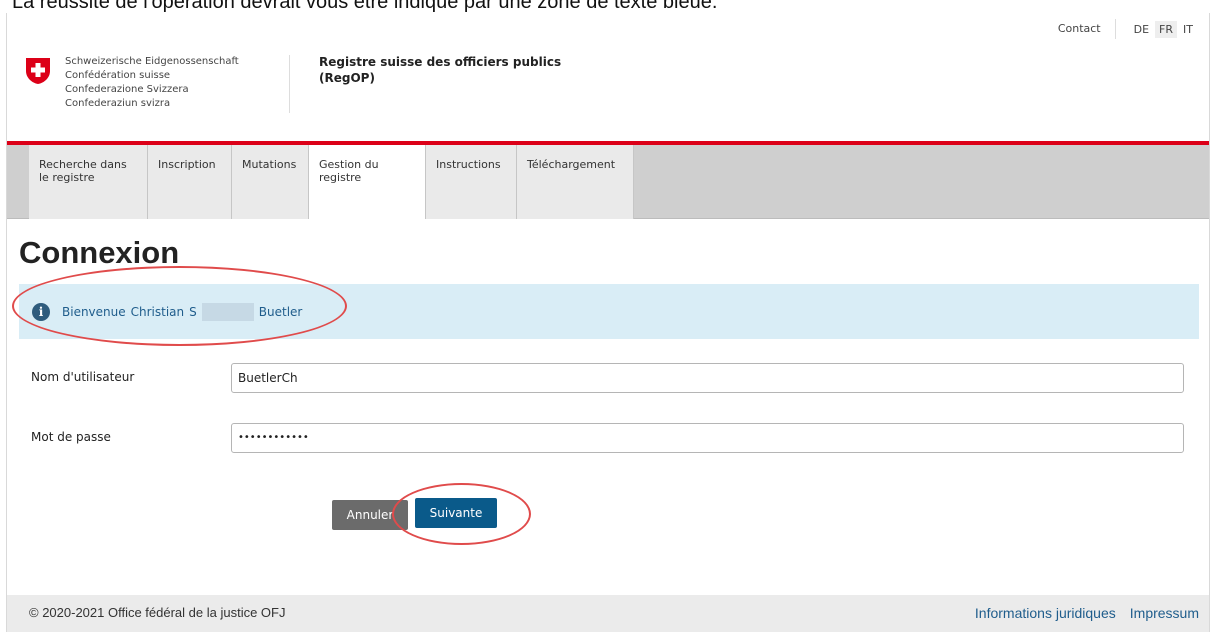 This screenshot has width=1216, height=632. Describe the element at coordinates (71, 437) in the screenshot. I see `password-label: Mot de passe` at that location.